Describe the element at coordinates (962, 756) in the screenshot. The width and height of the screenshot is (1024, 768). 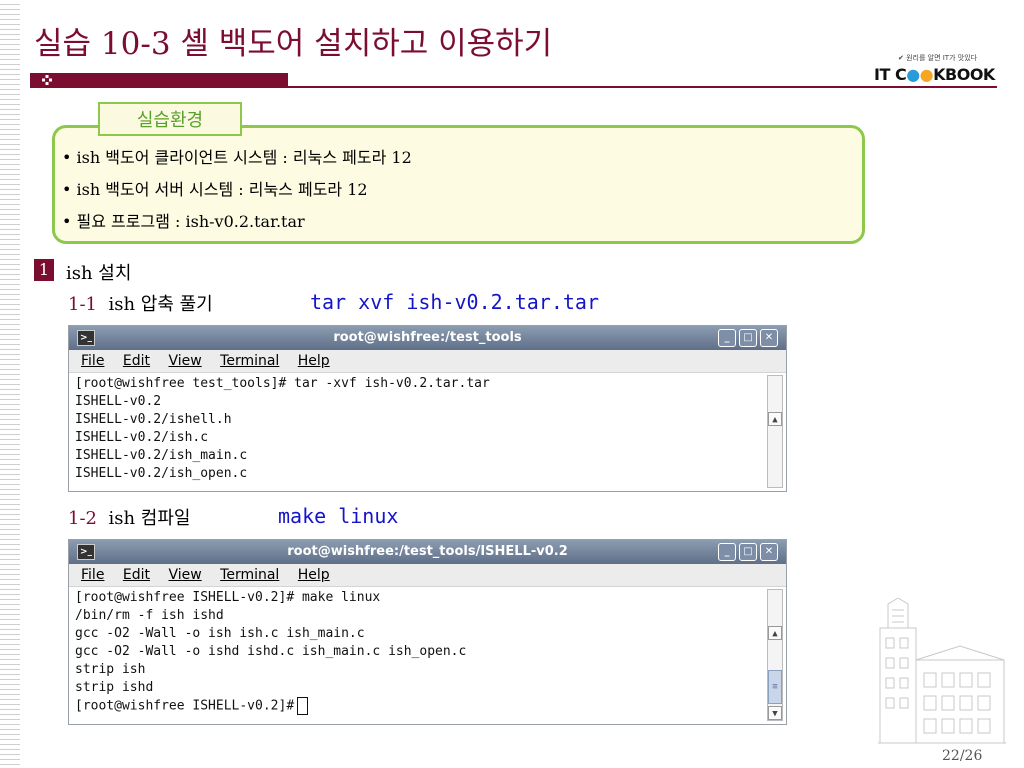
I see `page-number: 22/26` at that location.